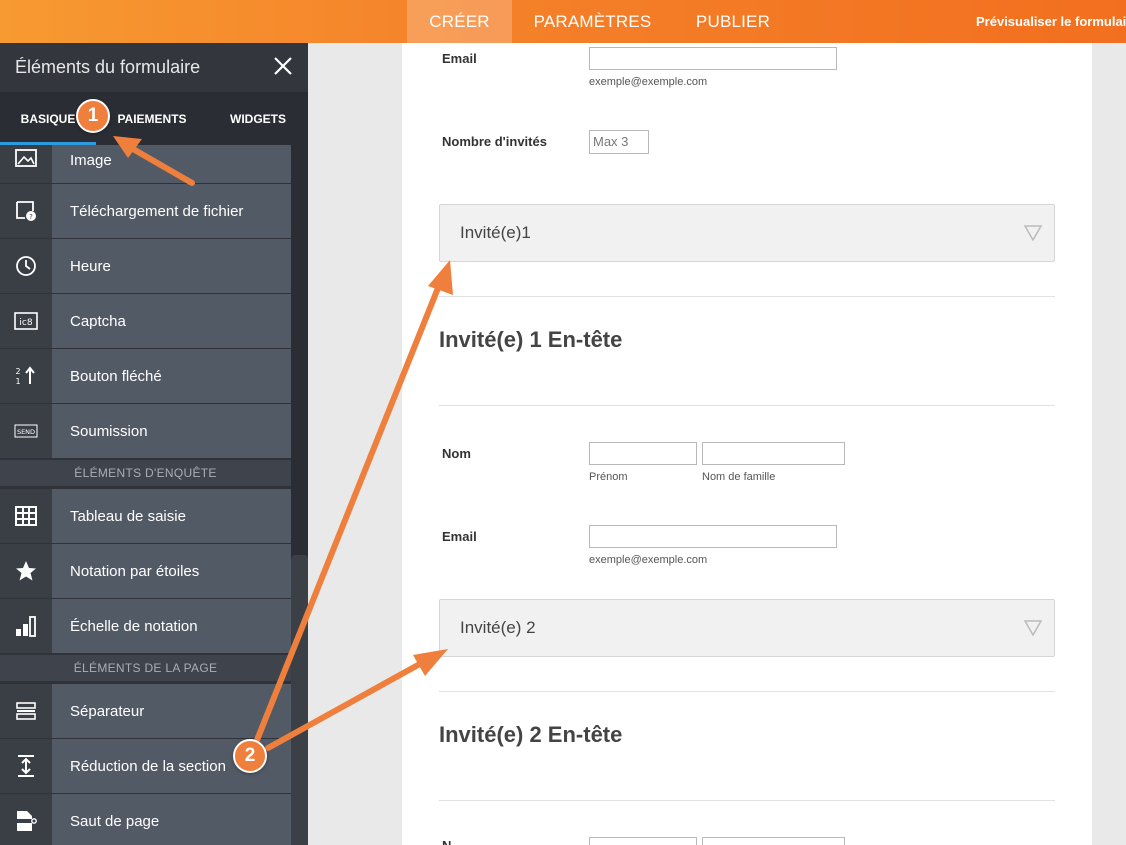 The width and height of the screenshot is (1126, 845). I want to click on table-icon, so click(26, 516).